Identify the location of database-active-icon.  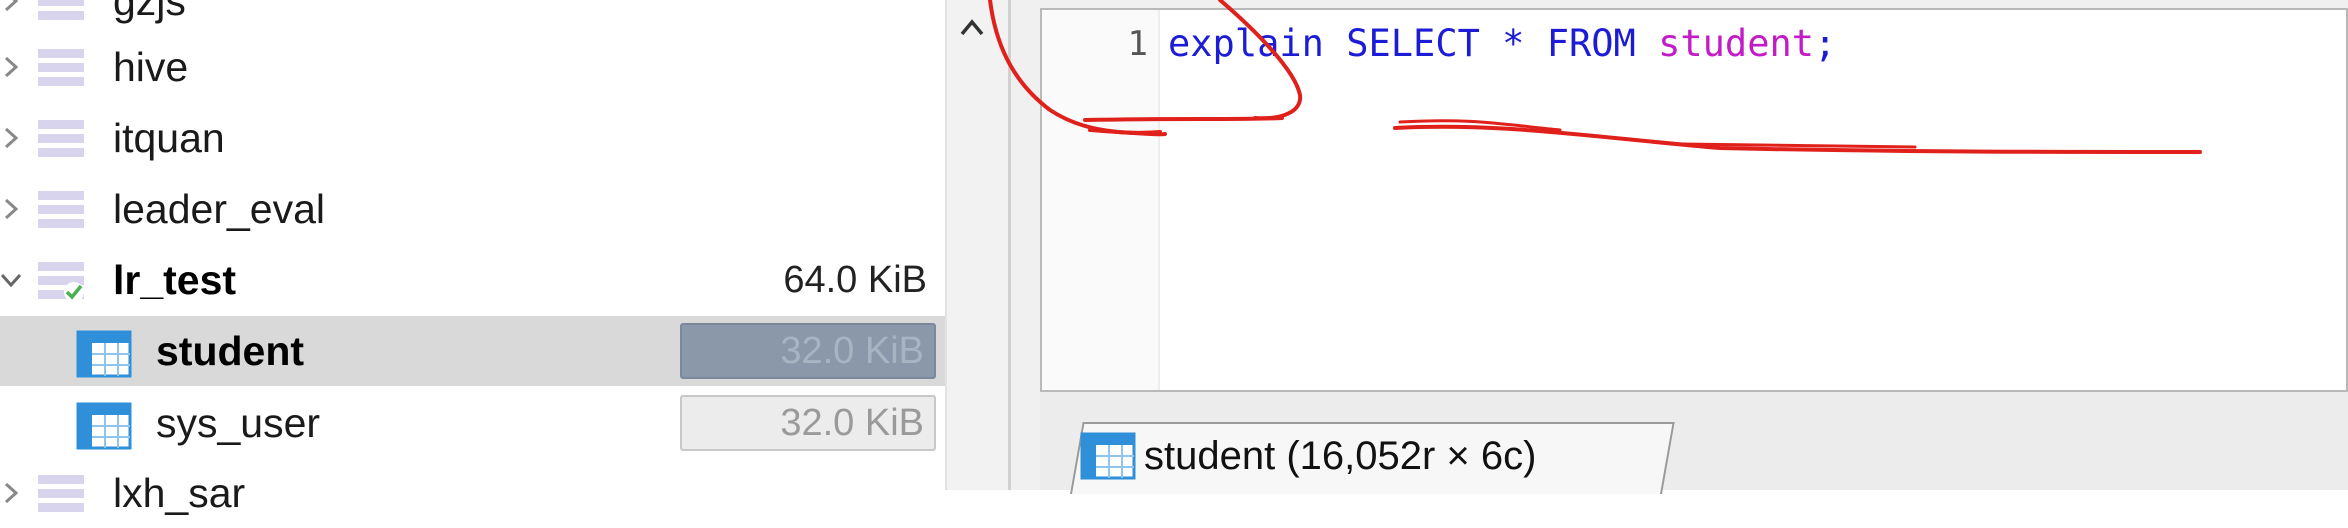
(62, 281).